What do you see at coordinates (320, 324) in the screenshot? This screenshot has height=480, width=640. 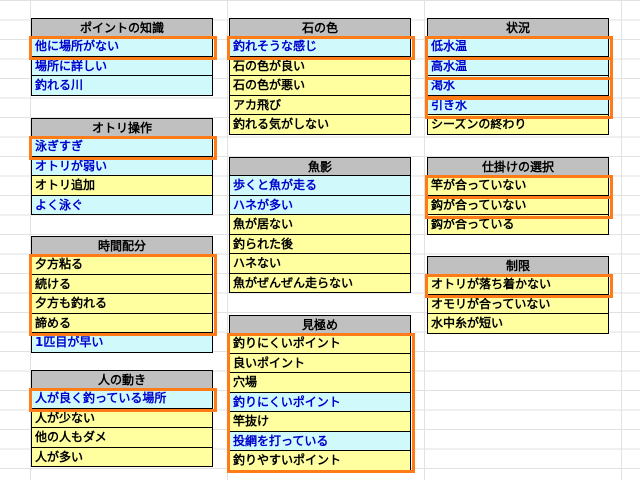 I see `group-header: 見極め` at bounding box center [320, 324].